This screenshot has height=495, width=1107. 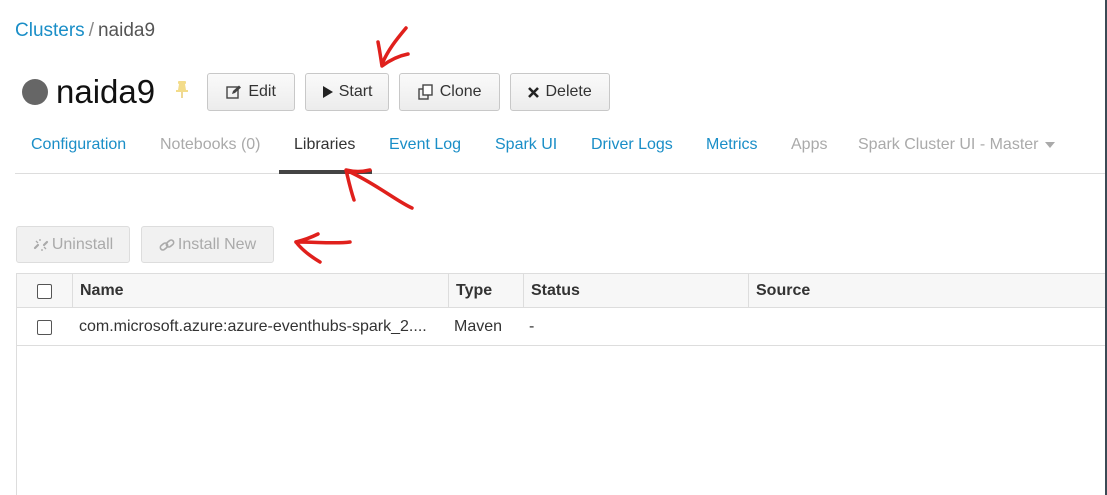 I want to click on install-new-button: Install New, so click(x=207, y=244).